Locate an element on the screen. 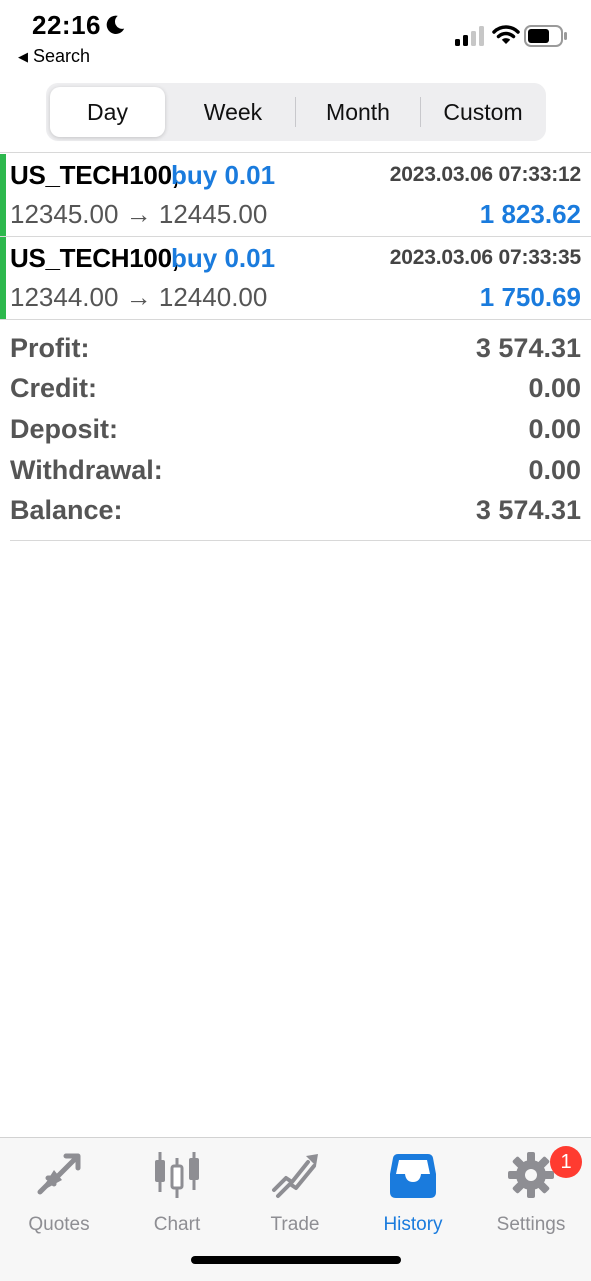  deal-time: 2023.03.06 07:33:12 is located at coordinates (485, 174).